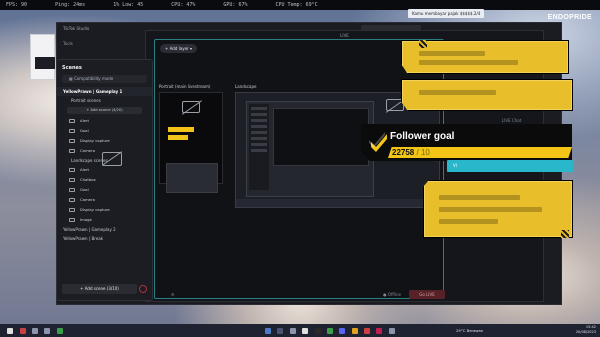  I want to click on browser-icon, so click(329, 330).